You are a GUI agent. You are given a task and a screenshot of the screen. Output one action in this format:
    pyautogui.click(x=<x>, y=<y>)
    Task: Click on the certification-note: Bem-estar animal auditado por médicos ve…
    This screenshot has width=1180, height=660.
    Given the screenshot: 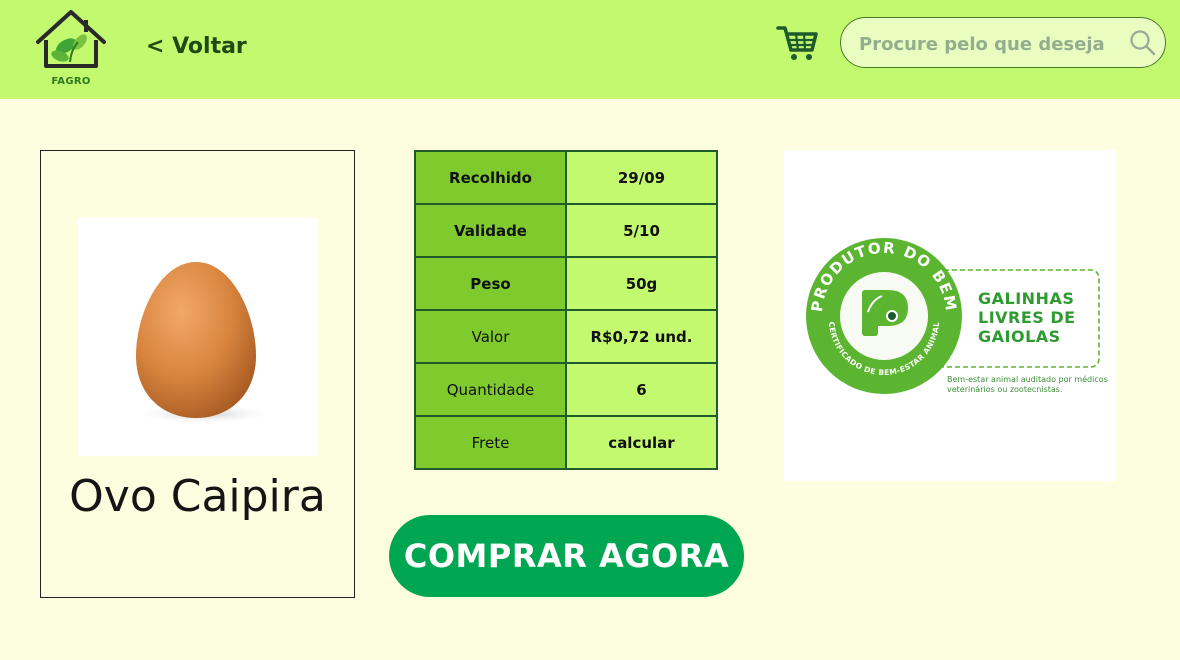 What is the action you would take?
    pyautogui.click(x=1027, y=384)
    